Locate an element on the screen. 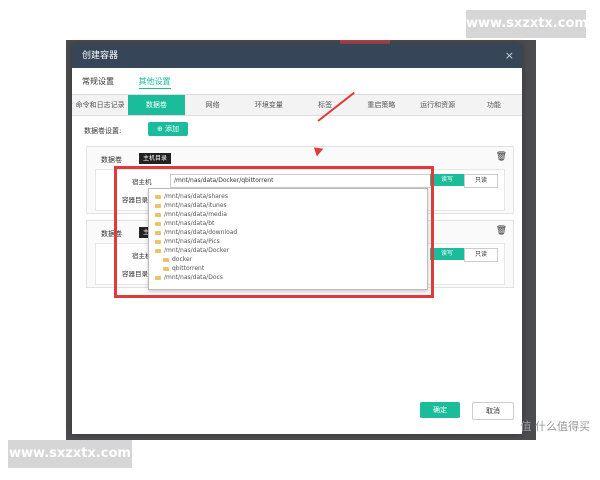 The height and width of the screenshot is (480, 600). brand-watermark: 值 什么值得买 is located at coordinates (555, 426).